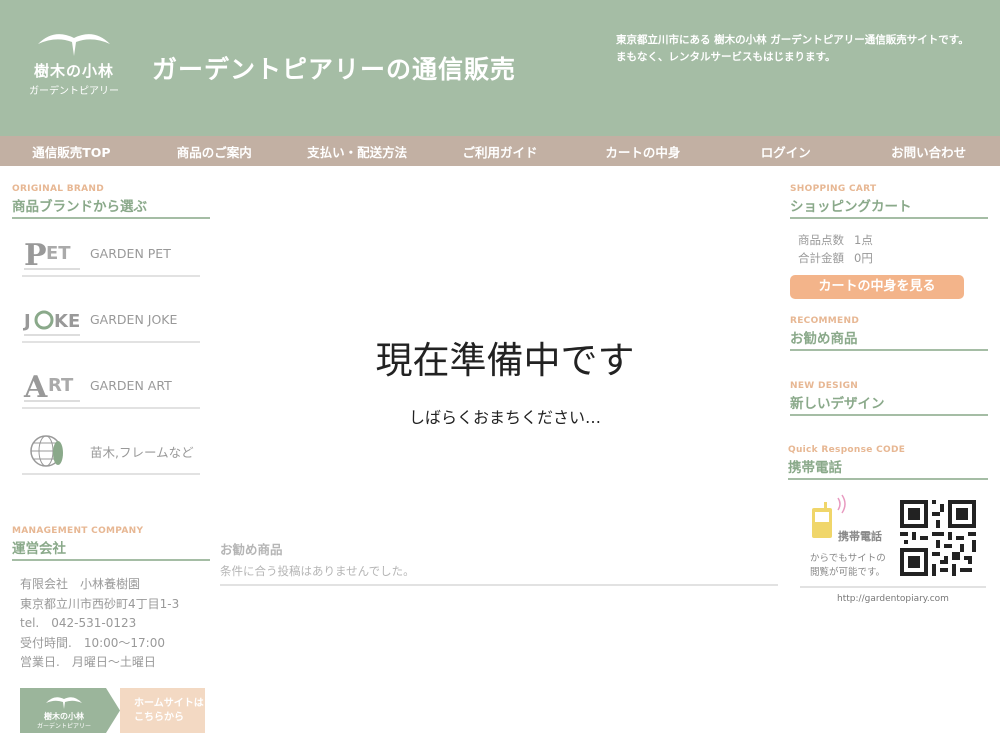 The image size is (1000, 740). What do you see at coordinates (111, 207) in the screenshot?
I see `brand-section-title: 商品ブランドから選ぶ` at bounding box center [111, 207].